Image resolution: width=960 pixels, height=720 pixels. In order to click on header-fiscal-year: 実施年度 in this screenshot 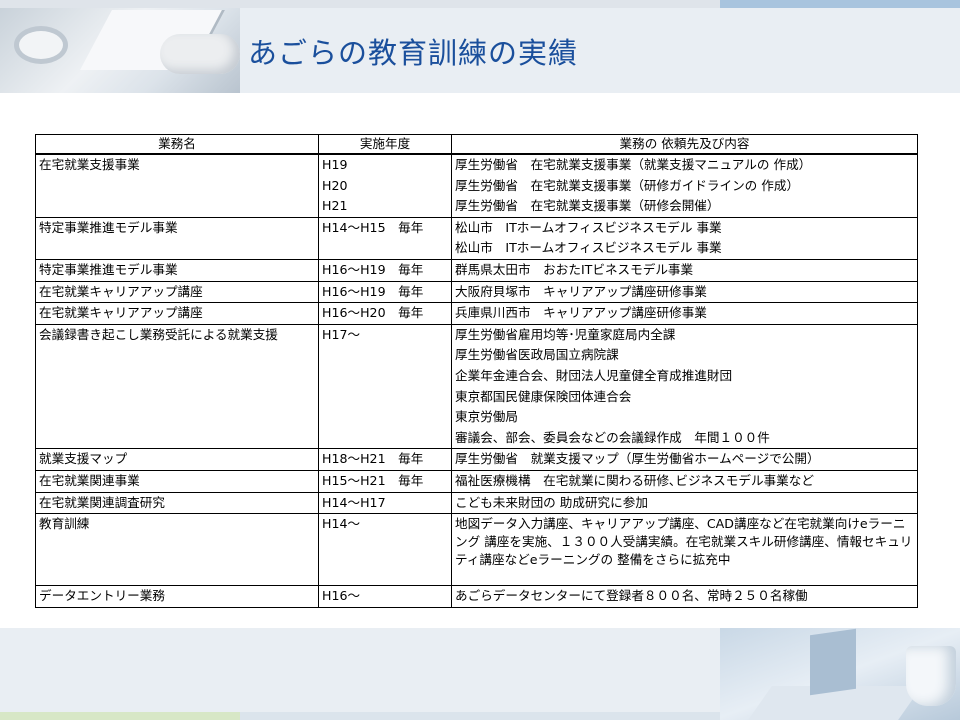, I will do `click(385, 144)`.